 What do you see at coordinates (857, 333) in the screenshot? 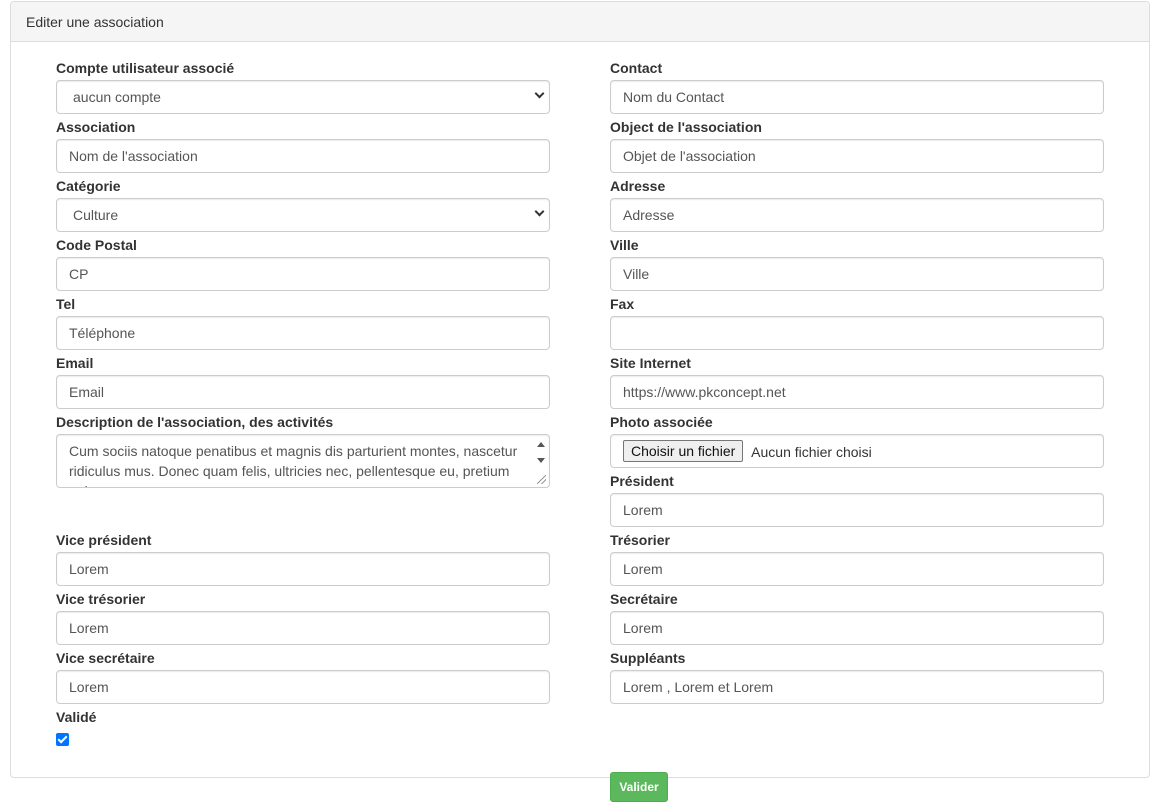
I see `fax-input` at bounding box center [857, 333].